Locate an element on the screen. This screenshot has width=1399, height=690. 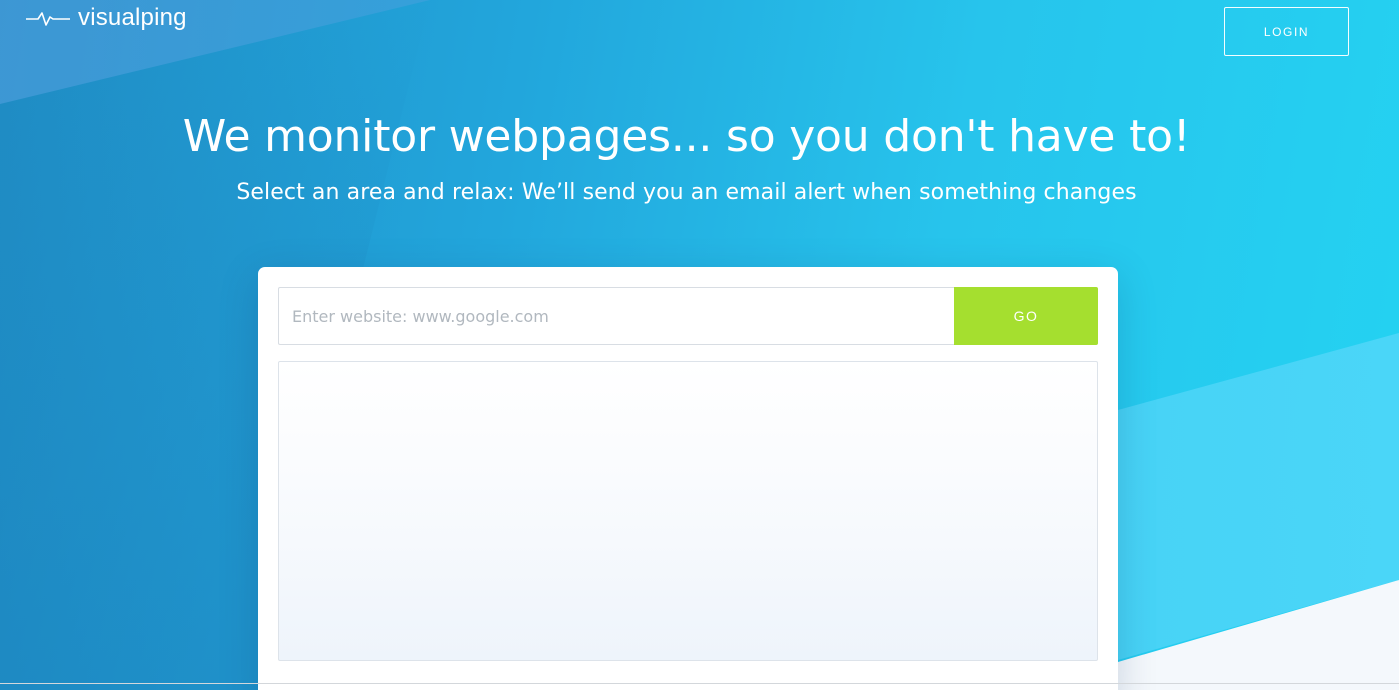
bottom-divider is located at coordinates (699, 683).